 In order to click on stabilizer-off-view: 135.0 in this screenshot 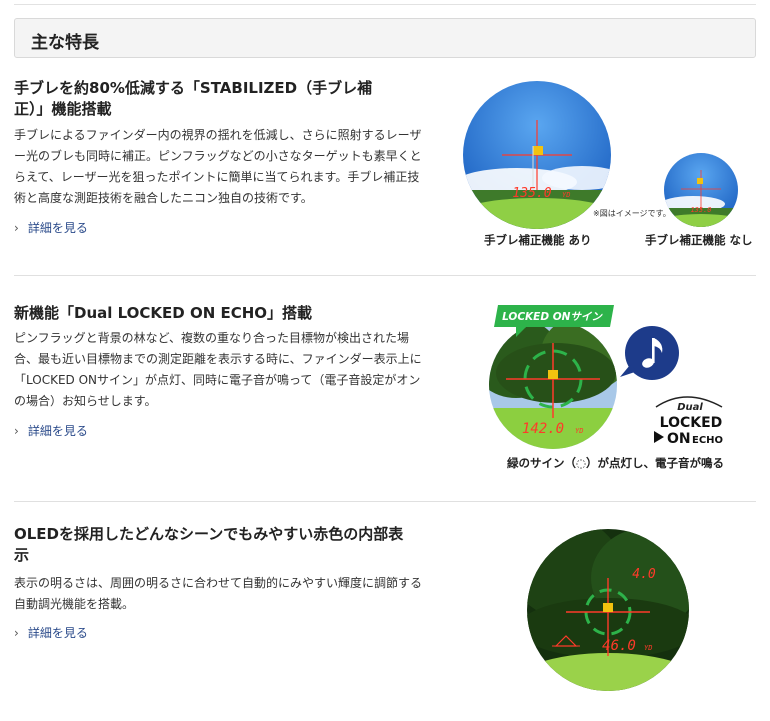, I will do `click(701, 190)`.